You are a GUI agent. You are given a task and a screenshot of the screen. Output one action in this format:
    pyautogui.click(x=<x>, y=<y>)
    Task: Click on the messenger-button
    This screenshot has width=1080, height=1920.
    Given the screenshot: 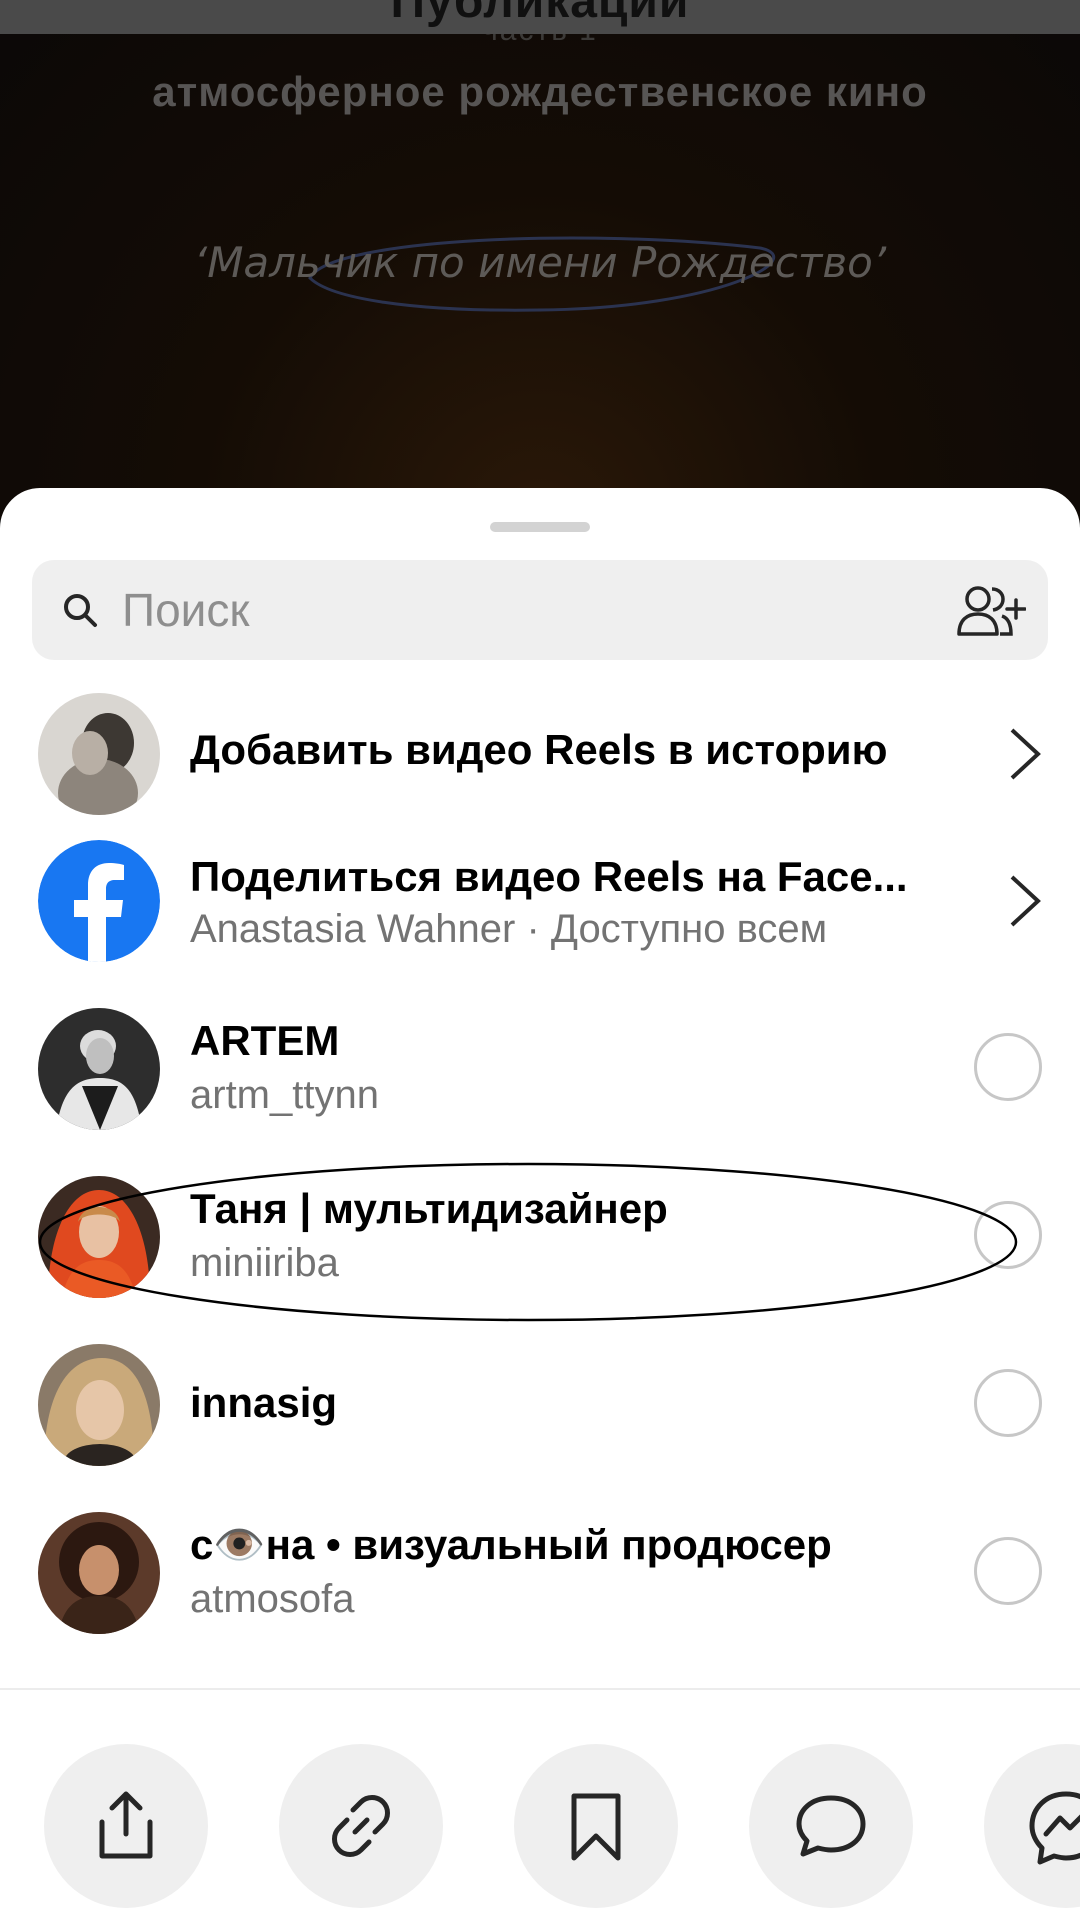 What is the action you would take?
    pyautogui.click(x=1032, y=1826)
    